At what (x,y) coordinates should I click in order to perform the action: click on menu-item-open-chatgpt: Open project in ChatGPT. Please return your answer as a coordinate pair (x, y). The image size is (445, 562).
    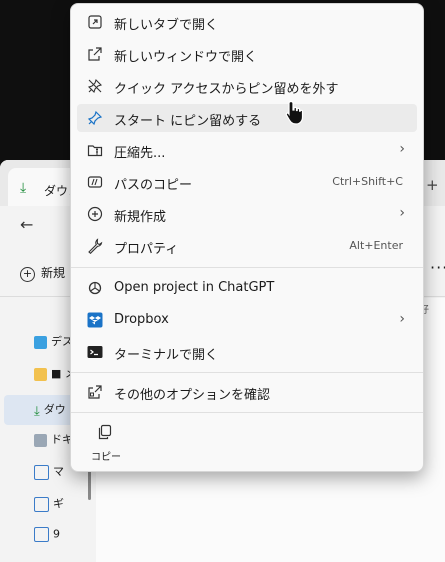
    Looking at the image, I should click on (247, 288).